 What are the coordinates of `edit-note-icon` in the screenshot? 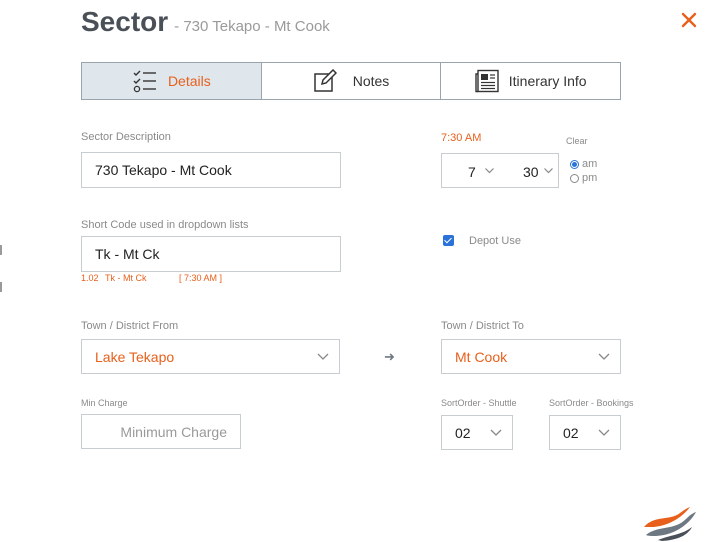 It's located at (325, 81).